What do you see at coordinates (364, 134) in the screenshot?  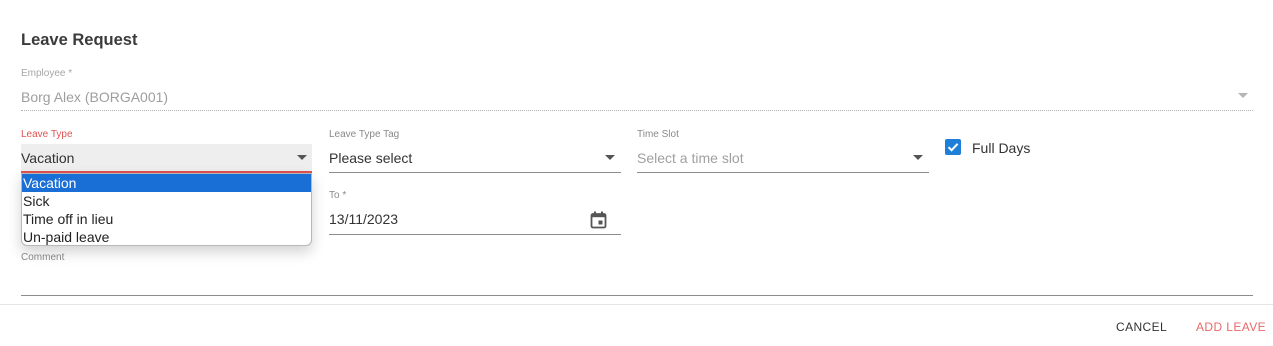 I see `leave-type-tag-label: Leave Type Tag` at bounding box center [364, 134].